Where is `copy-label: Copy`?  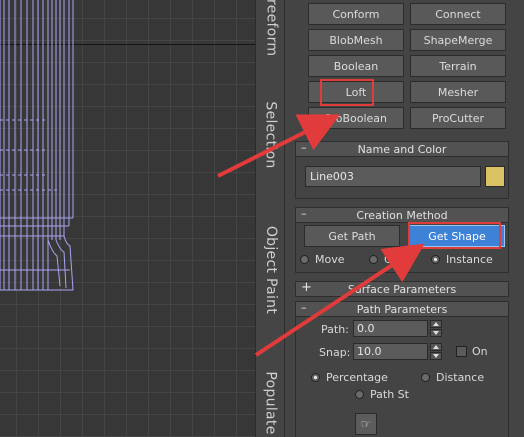 copy-label: Copy is located at coordinates (398, 259).